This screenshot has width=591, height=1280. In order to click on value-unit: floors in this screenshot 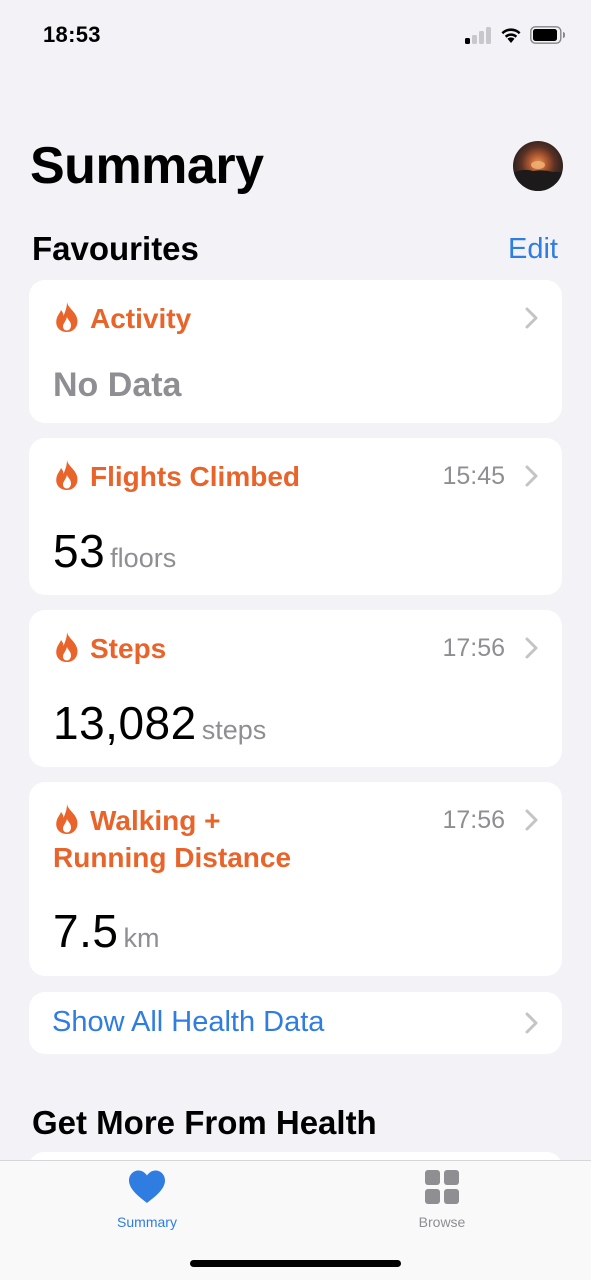, I will do `click(143, 558)`.